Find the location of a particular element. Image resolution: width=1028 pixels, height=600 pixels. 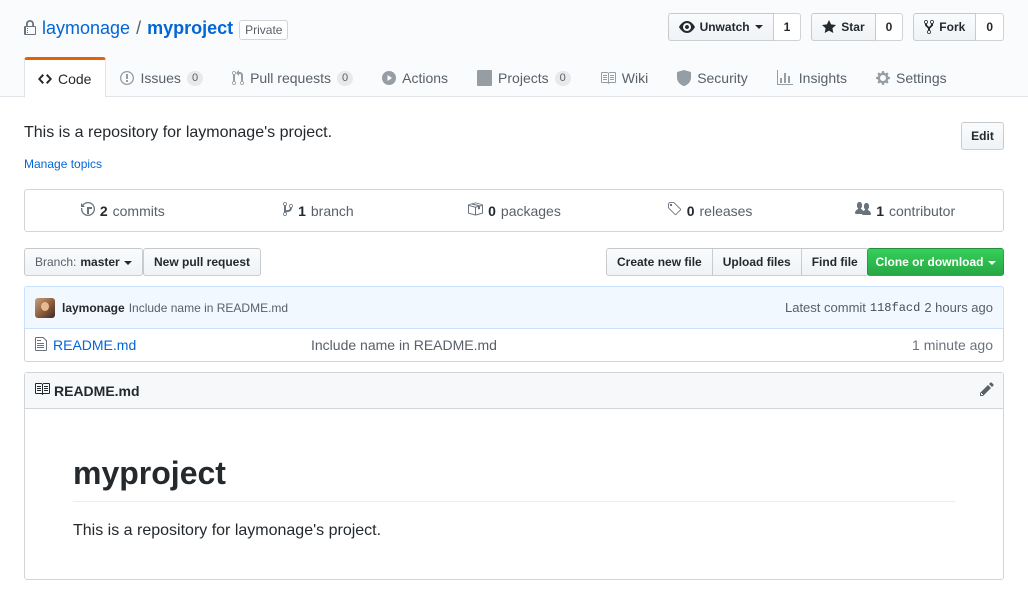

pull-request-icon is located at coordinates (238, 78).